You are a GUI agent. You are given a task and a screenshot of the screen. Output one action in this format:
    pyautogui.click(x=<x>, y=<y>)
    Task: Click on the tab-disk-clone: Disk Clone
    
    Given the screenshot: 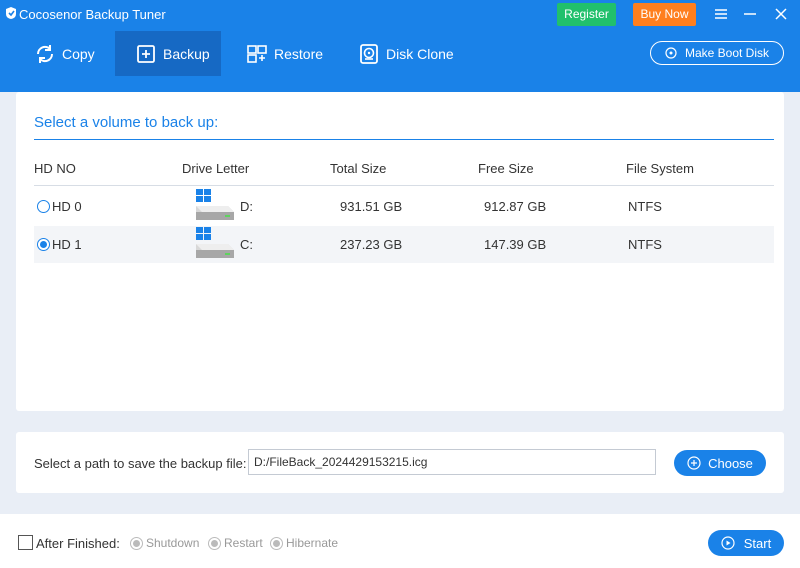 What is the action you would take?
    pyautogui.click(x=407, y=53)
    